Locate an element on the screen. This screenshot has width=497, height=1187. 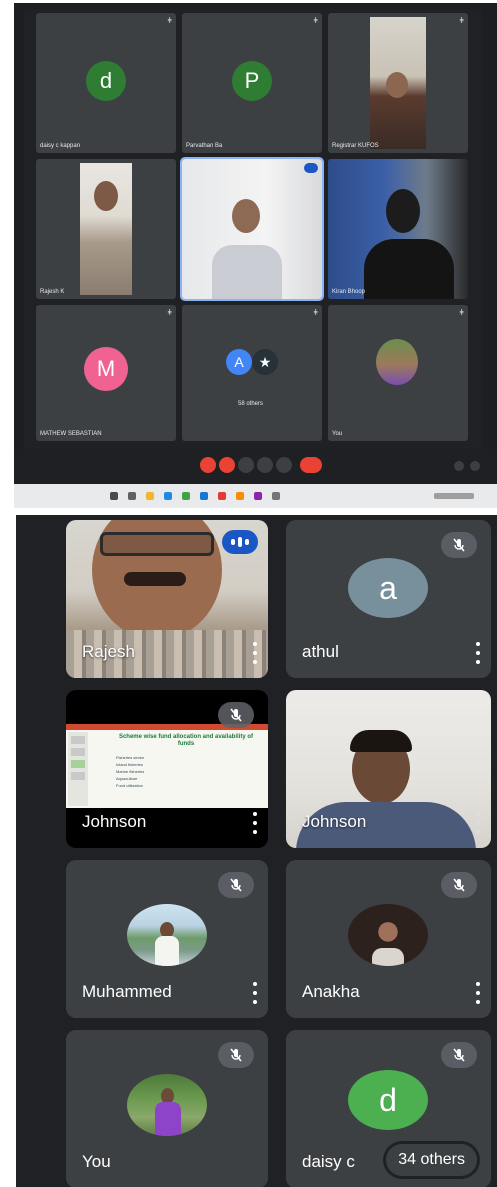
meeting-control-bar is located at coordinates (255, 466).